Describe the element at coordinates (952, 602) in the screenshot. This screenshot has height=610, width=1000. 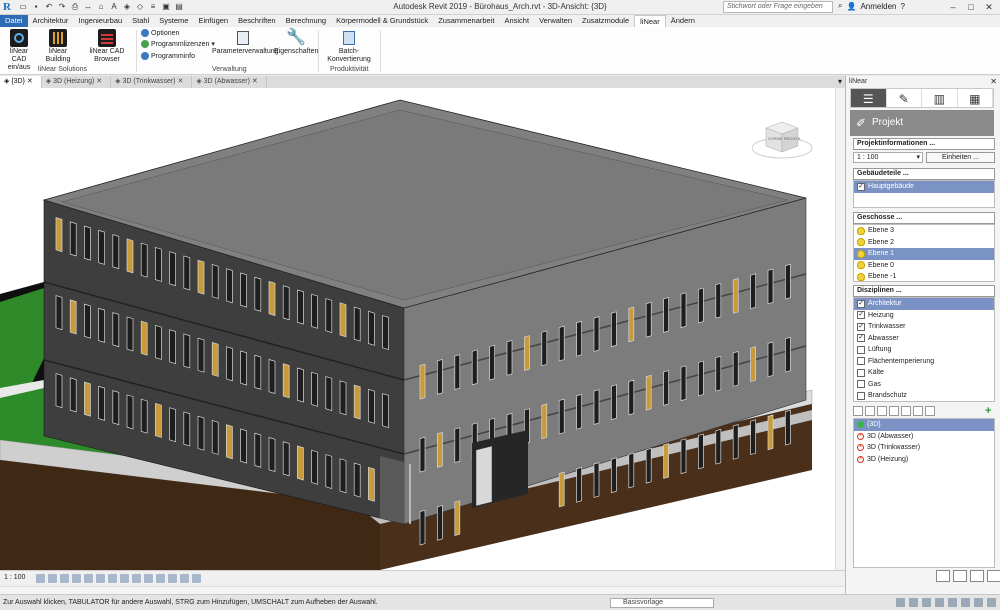
I see `select-by-face-icon` at that location.